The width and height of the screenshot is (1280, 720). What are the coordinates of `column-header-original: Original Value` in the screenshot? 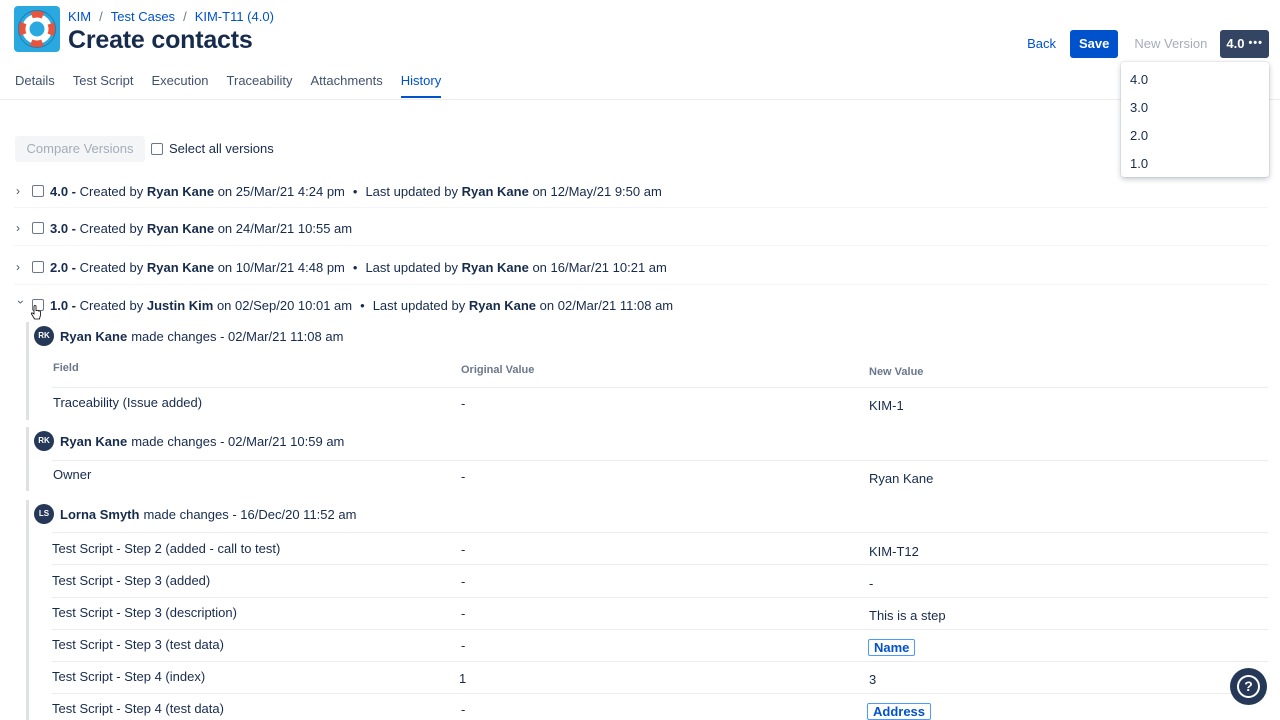 It's located at (498, 370).